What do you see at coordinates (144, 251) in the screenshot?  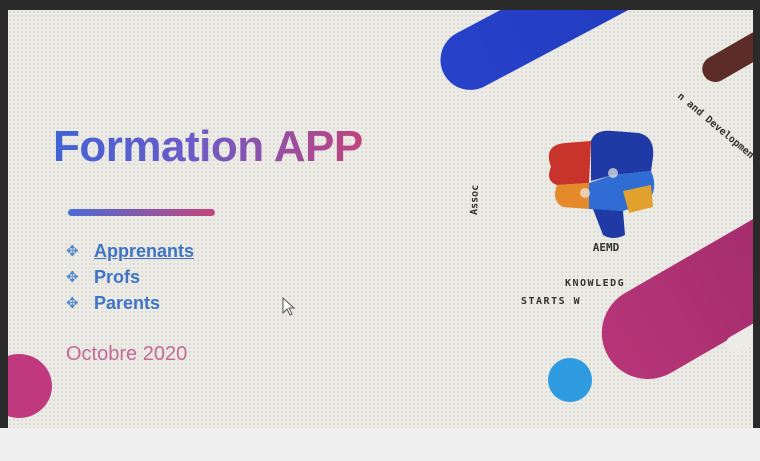 I see `bullet-label: Apprenants` at bounding box center [144, 251].